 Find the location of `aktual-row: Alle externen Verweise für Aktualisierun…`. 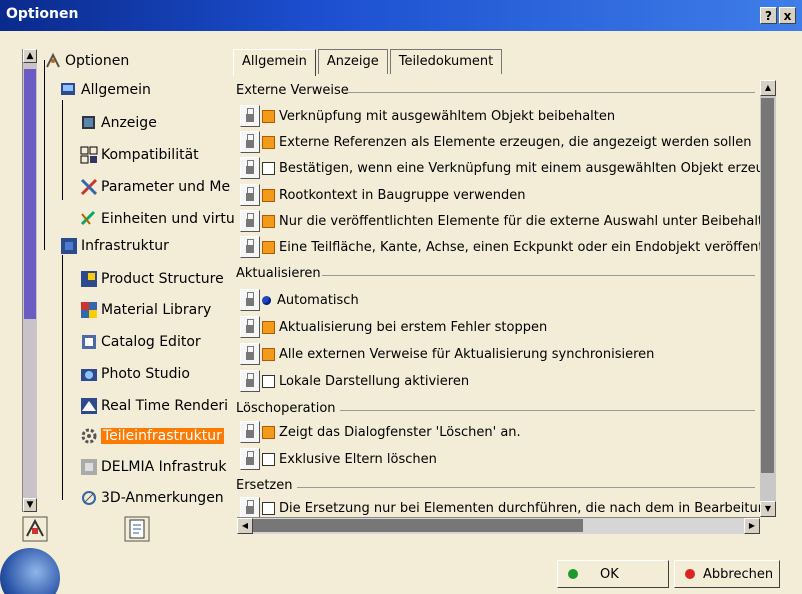

aktual-row: Alle externen Verweise für Aktualisierun… is located at coordinates (447, 354).